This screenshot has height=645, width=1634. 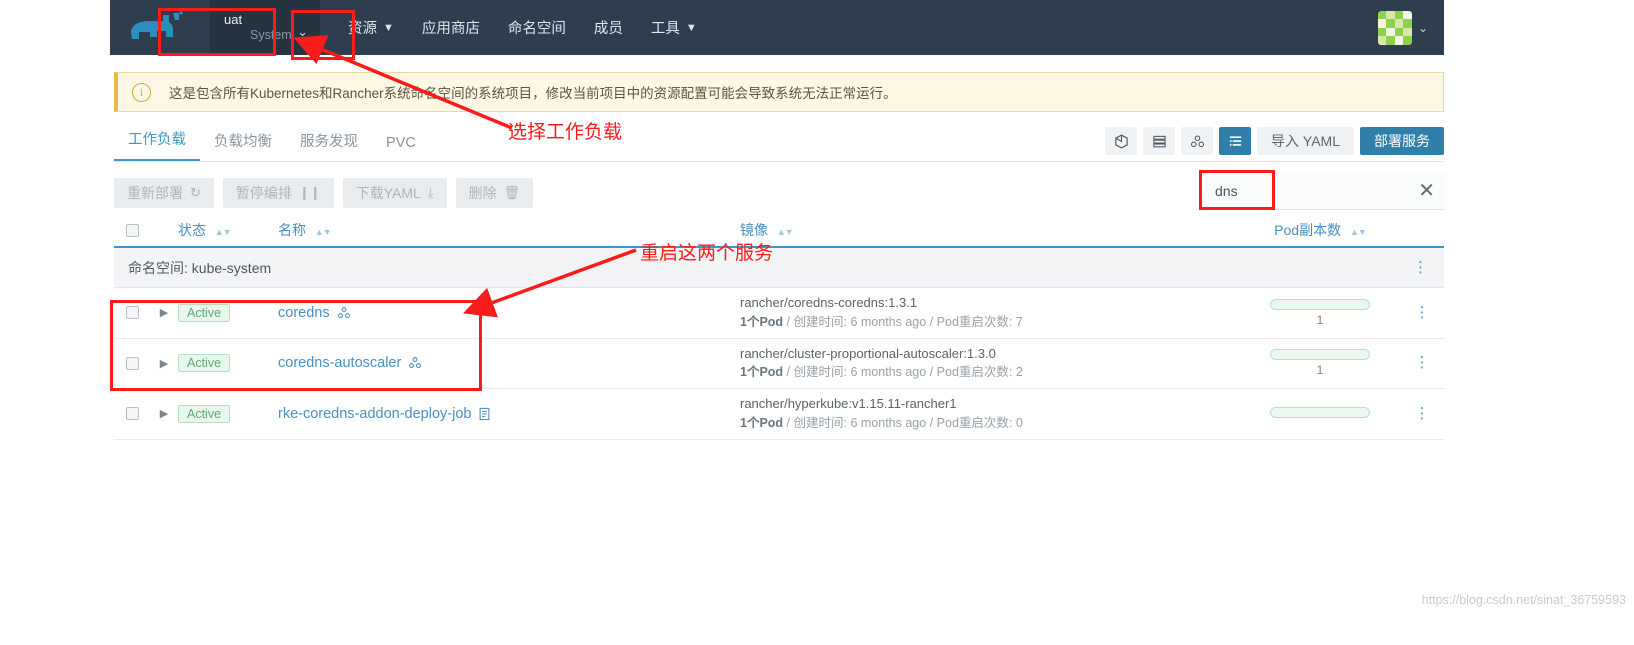 I want to click on nav-item-resources: 资源 ▼, so click(x=371, y=27).